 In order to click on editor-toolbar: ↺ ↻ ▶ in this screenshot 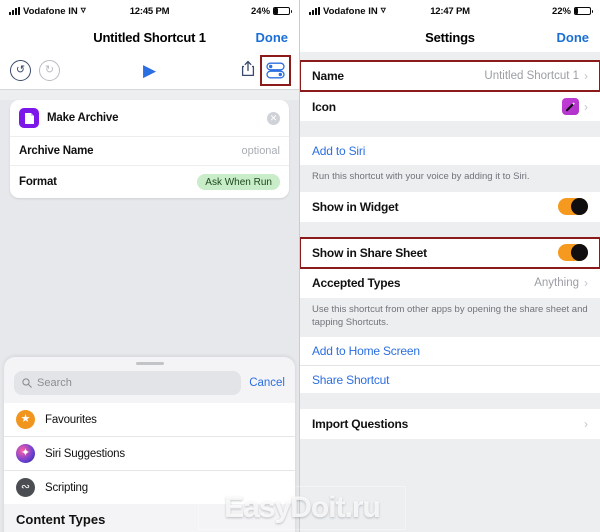, I will do `click(149, 71)`.